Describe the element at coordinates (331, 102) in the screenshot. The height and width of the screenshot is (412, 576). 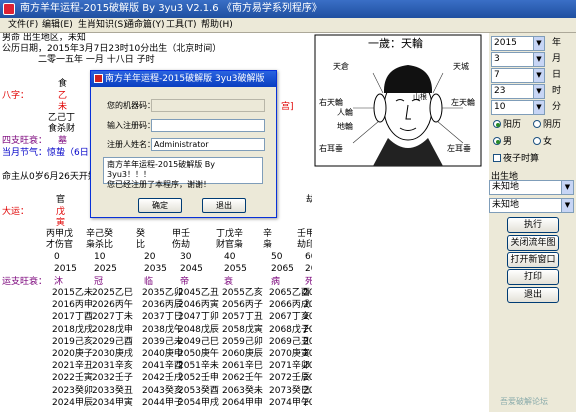
I see `face-label-2: 右天輪` at that location.